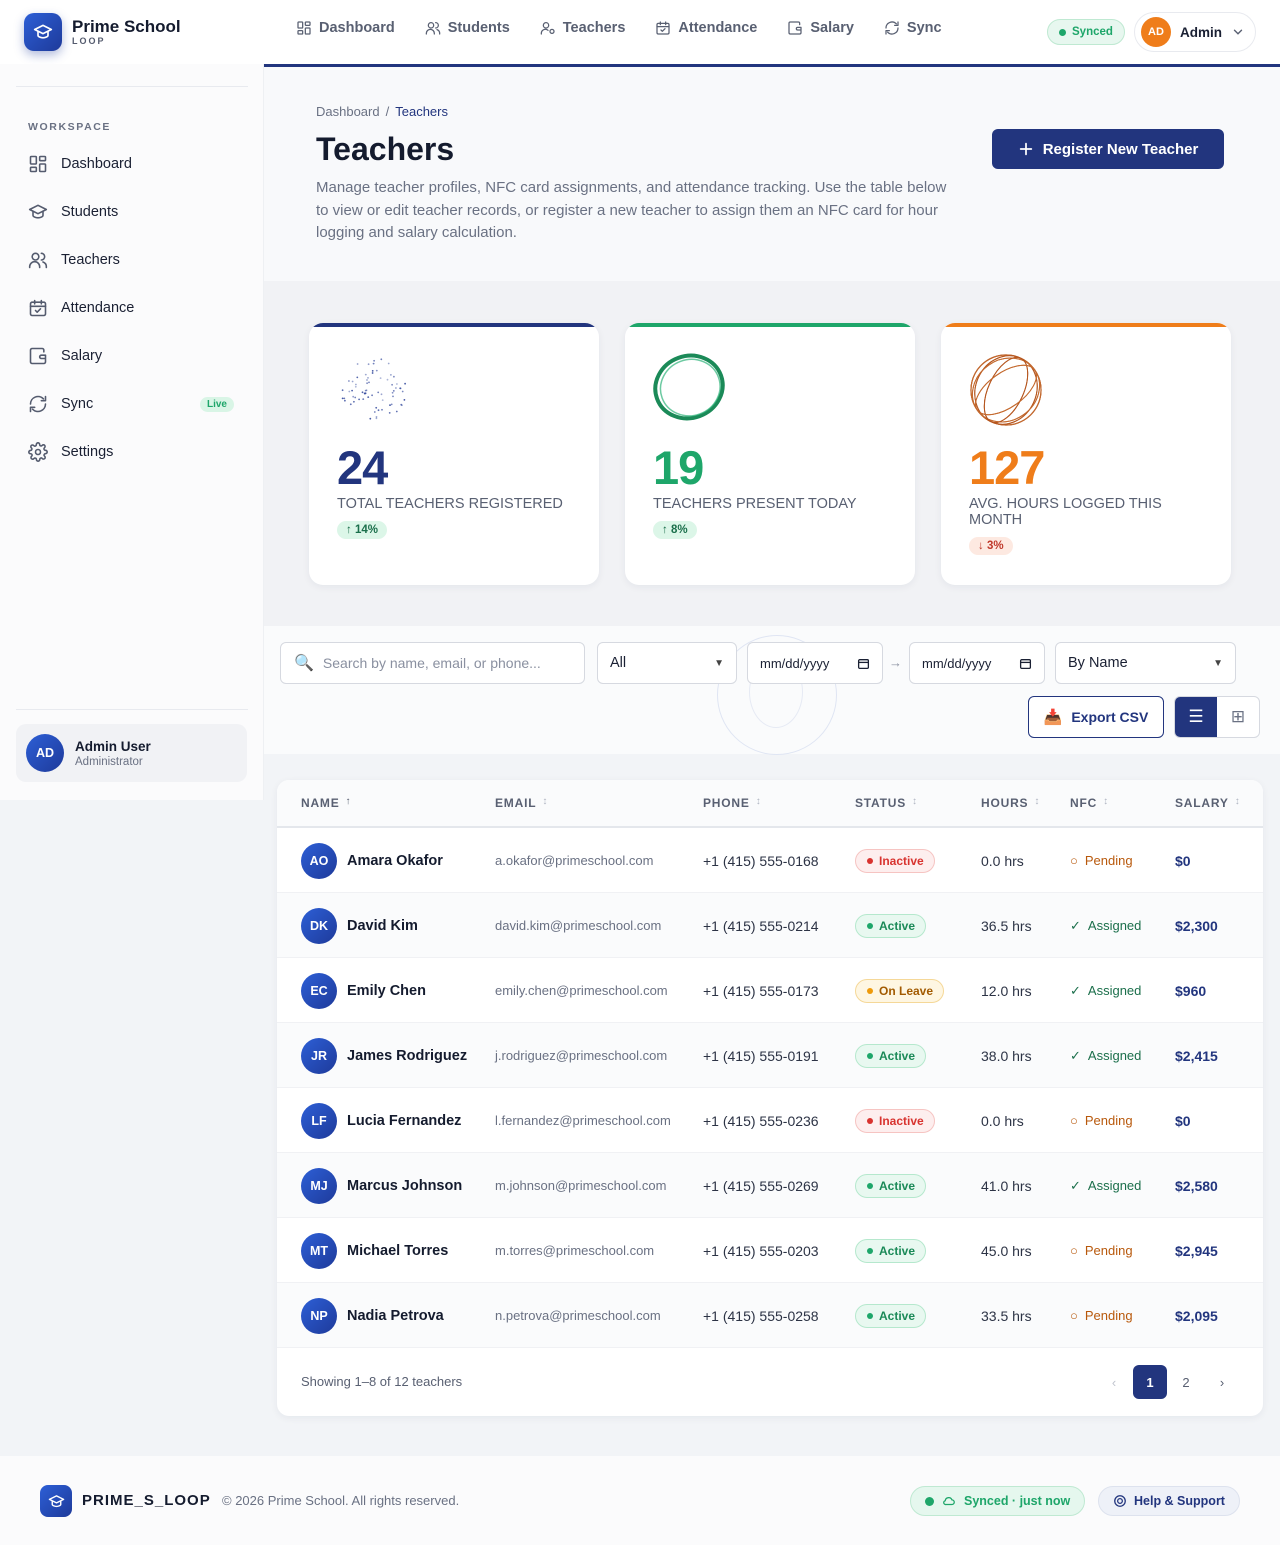 The image size is (1280, 1545). I want to click on graduation-cap-icon, so click(38, 211).